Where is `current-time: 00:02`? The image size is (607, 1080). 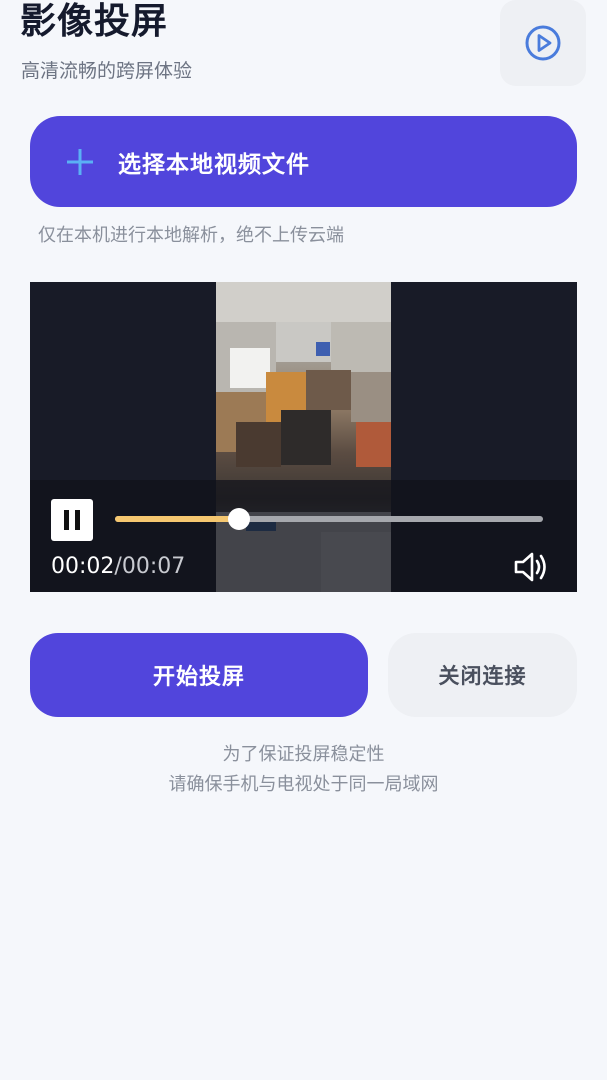 current-time: 00:02 is located at coordinates (83, 566).